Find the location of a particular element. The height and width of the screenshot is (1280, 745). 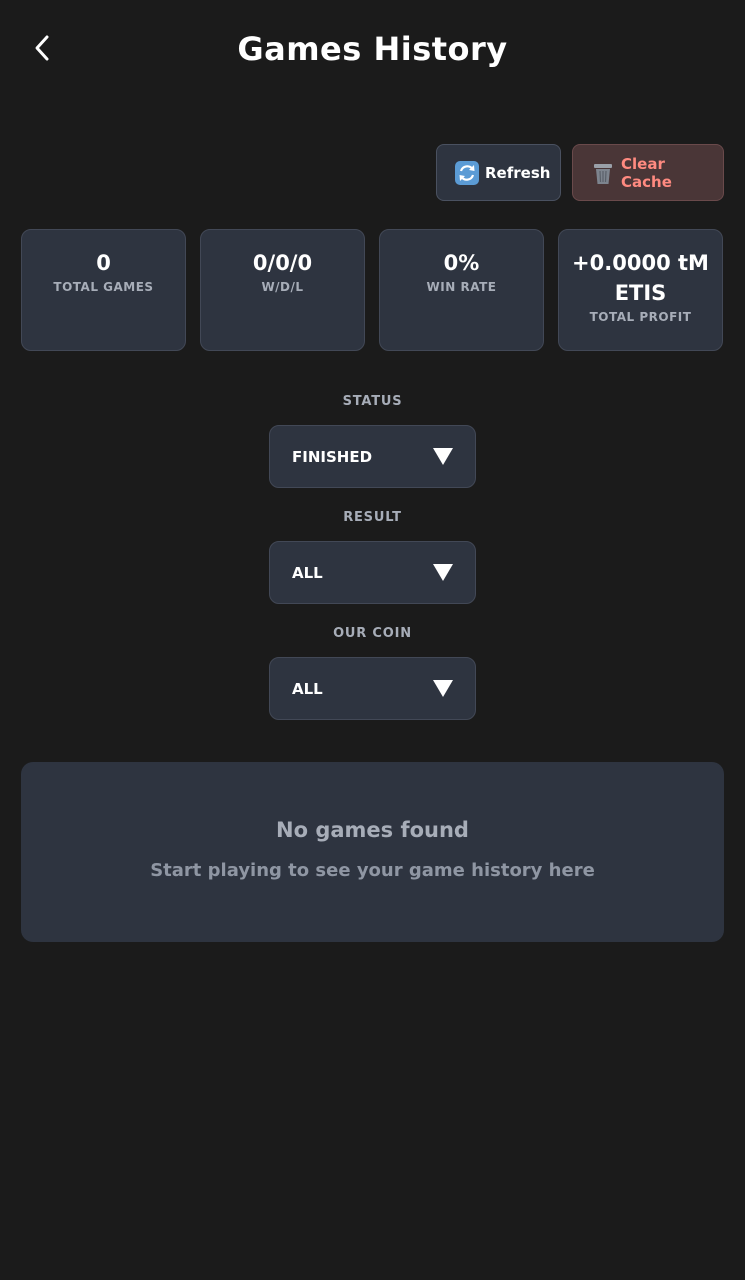

our-coin-filter-label: OUR COIN is located at coordinates (372, 633).